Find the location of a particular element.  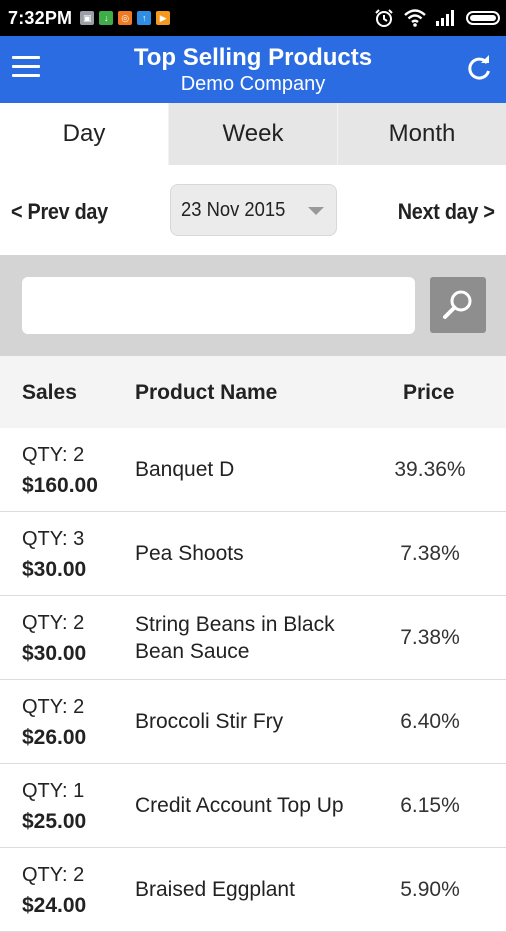

row-price: 6.15% is located at coordinates (430, 805).